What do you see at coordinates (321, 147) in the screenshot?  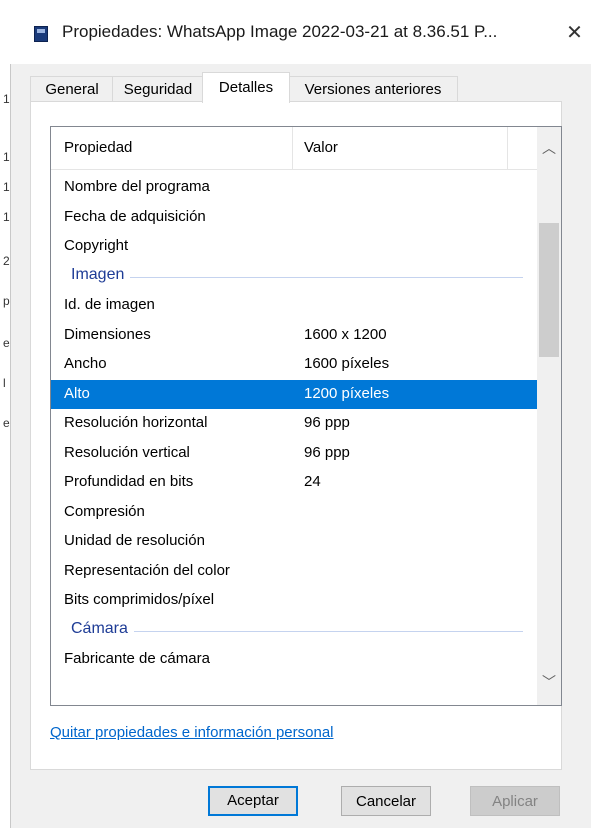 I see `column-header-value: Valor` at bounding box center [321, 147].